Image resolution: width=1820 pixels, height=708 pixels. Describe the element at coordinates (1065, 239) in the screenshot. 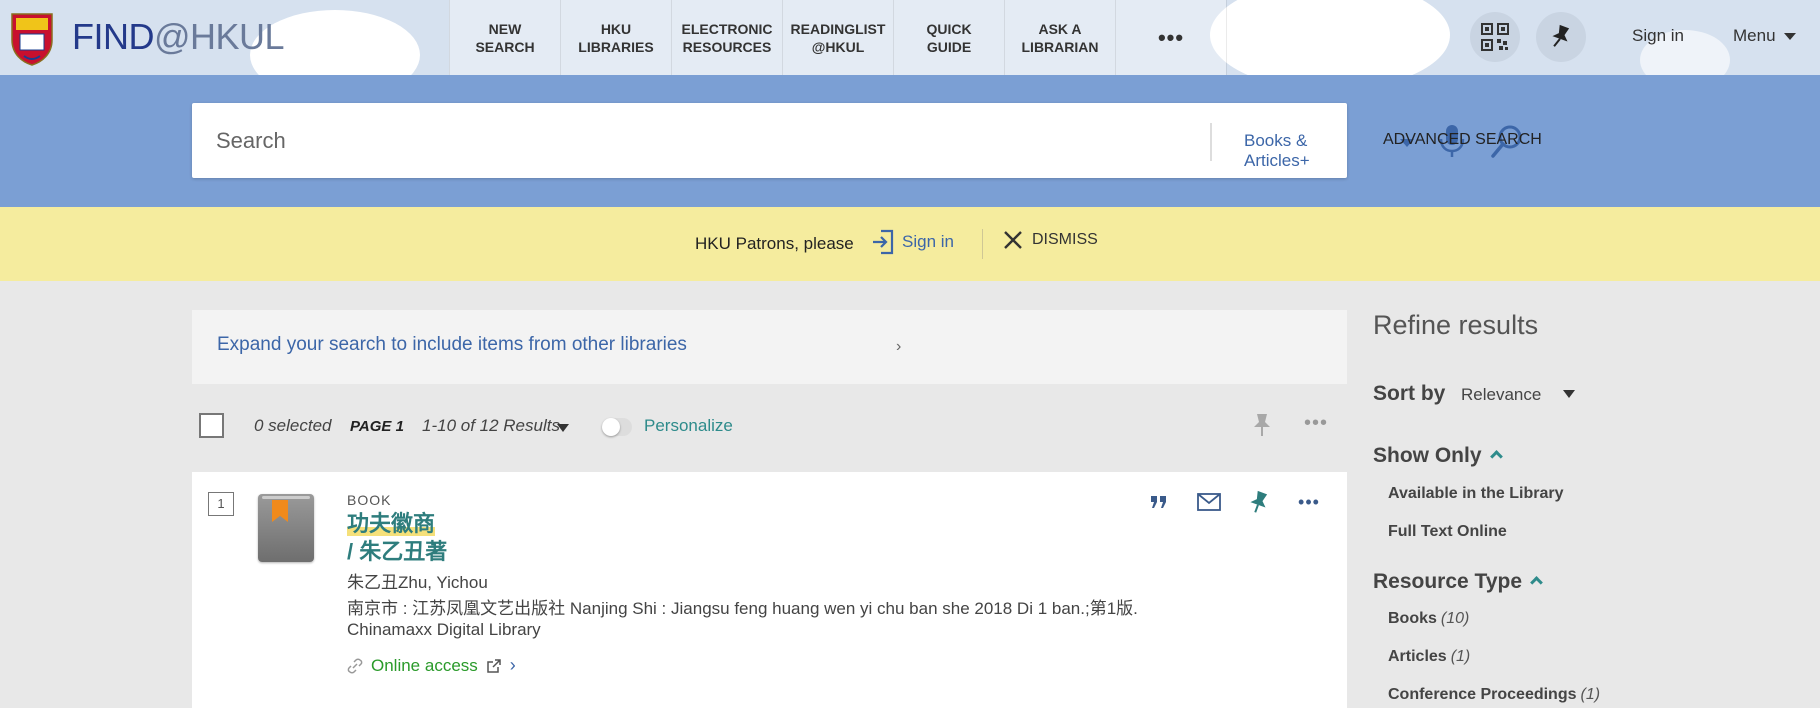

I see `dismiss-label: DISMISS` at that location.